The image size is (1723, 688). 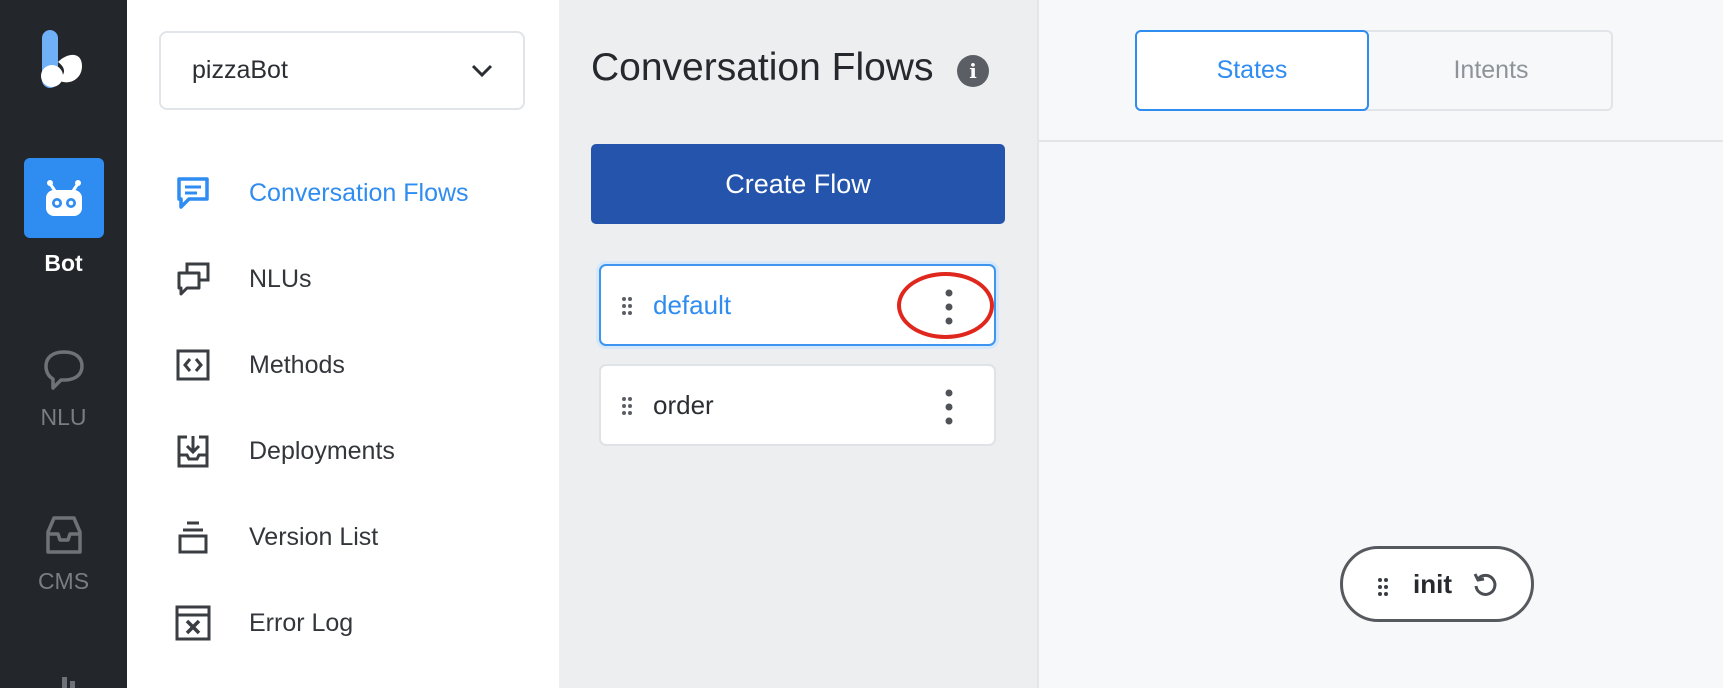 What do you see at coordinates (363, 365) in the screenshot?
I see `sidebar-item-methods: Methods` at bounding box center [363, 365].